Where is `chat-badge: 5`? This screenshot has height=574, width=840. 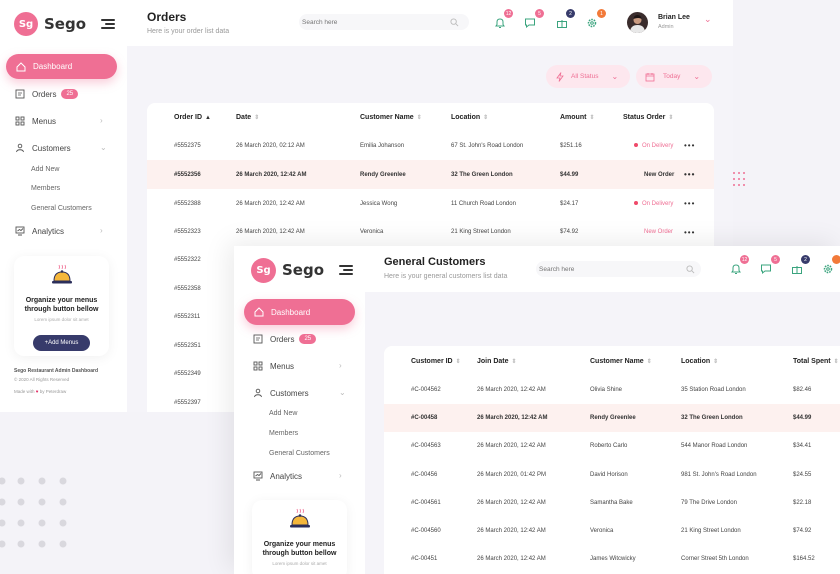
chat-badge: 5 is located at coordinates (775, 259).